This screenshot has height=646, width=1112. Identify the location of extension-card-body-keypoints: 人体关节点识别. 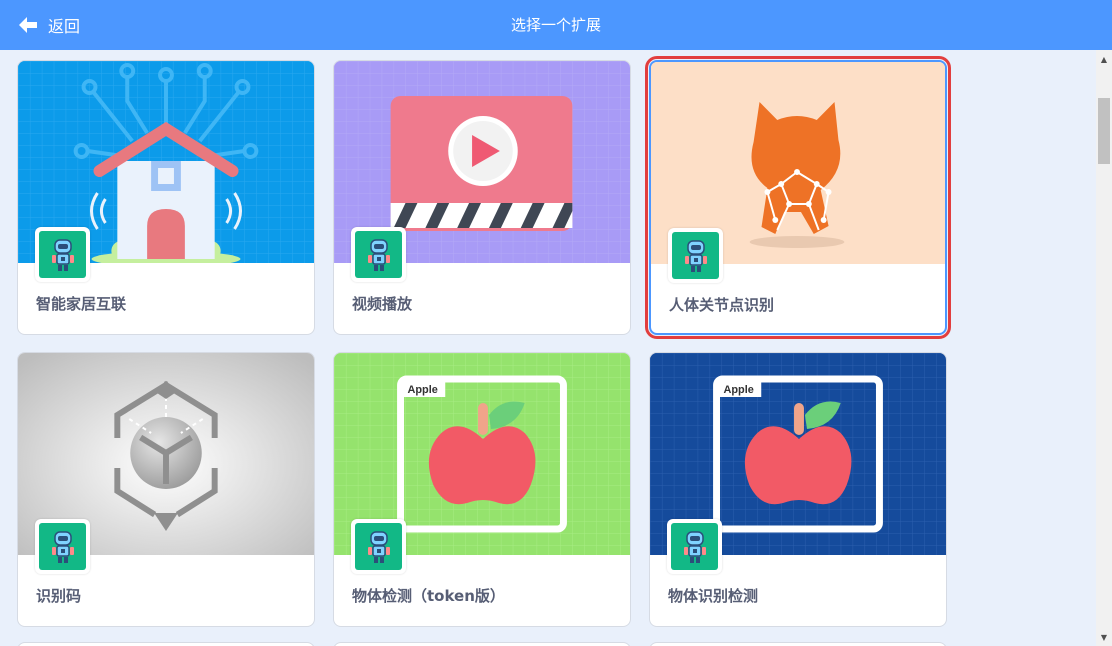
(798, 197).